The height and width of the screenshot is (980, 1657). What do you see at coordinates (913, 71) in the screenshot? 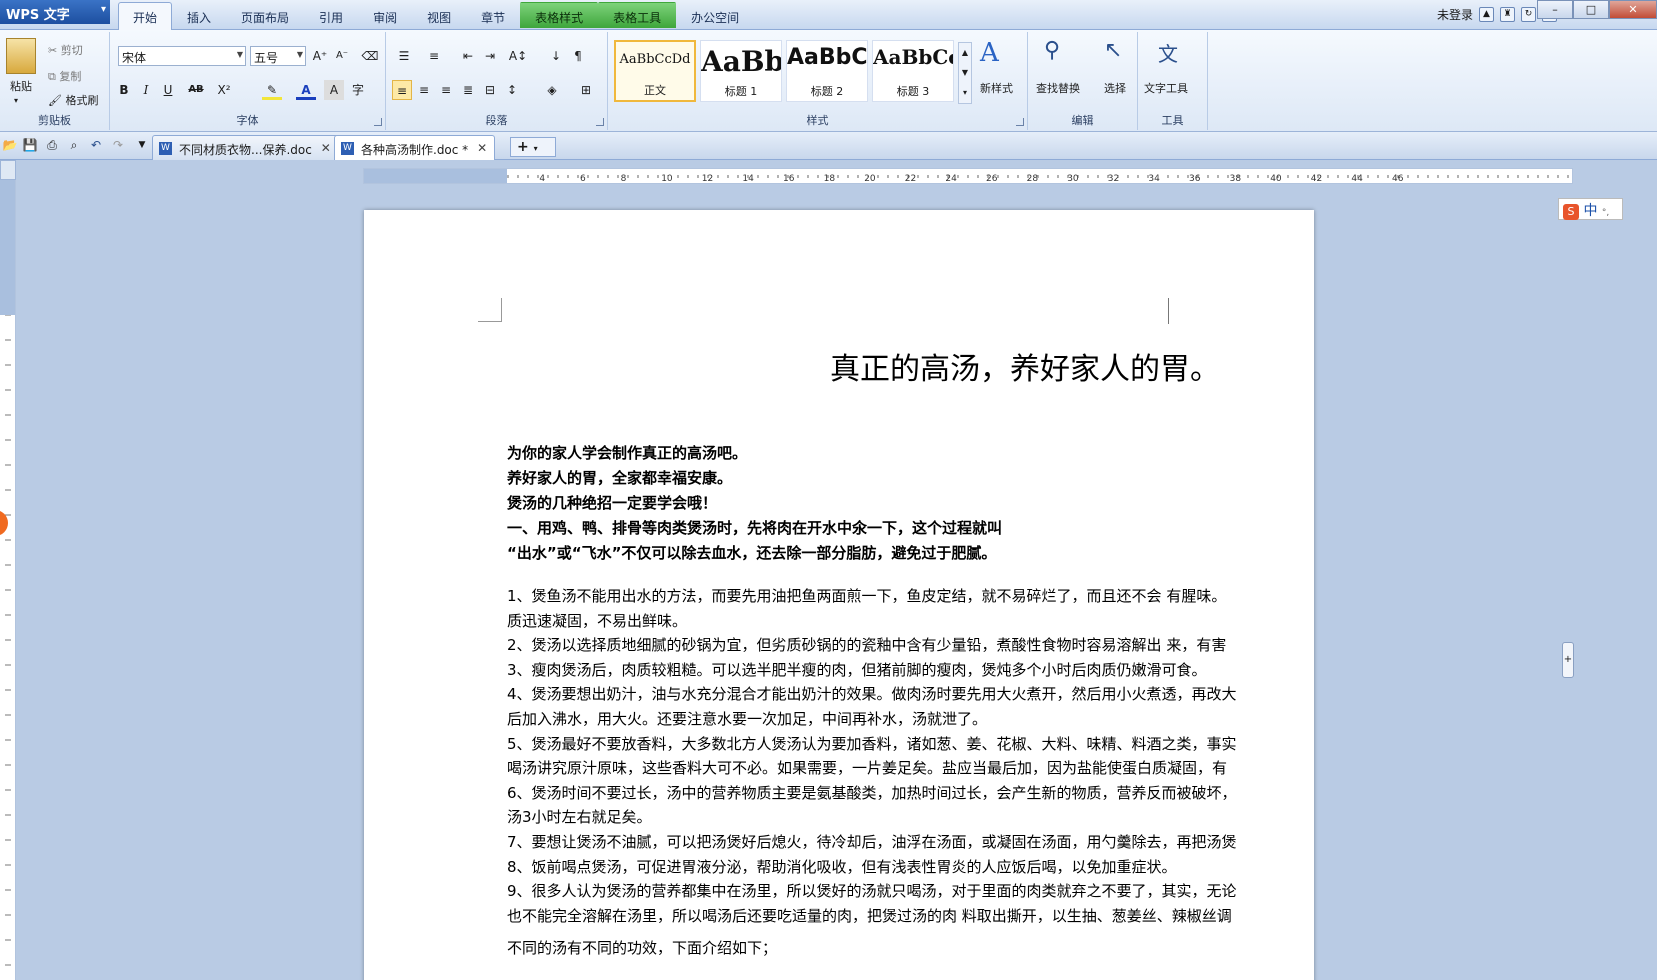
I see `style-item: AaBbCc 标题 3` at bounding box center [913, 71].